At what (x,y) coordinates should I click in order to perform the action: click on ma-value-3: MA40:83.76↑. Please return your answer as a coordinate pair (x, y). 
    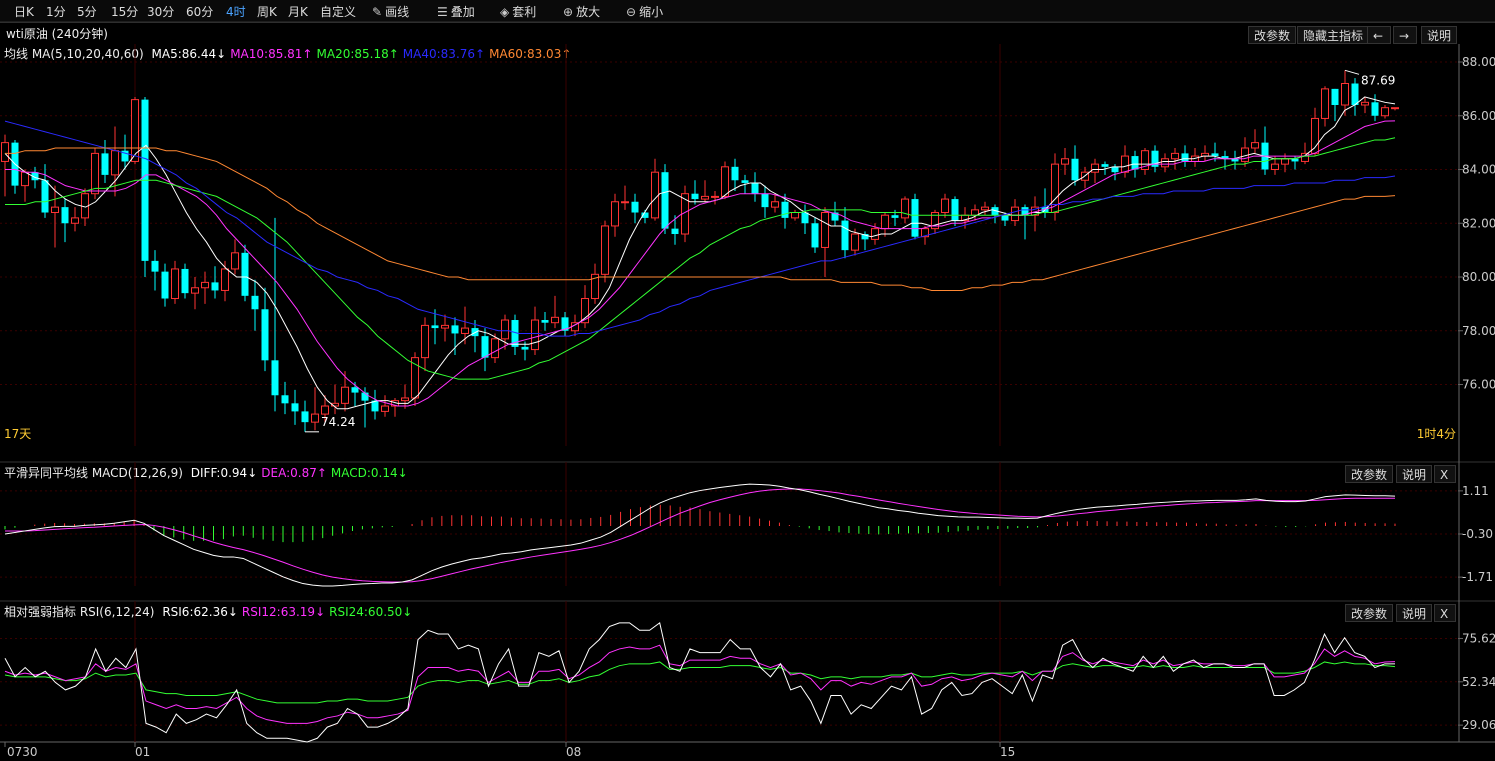
    Looking at the image, I should click on (444, 54).